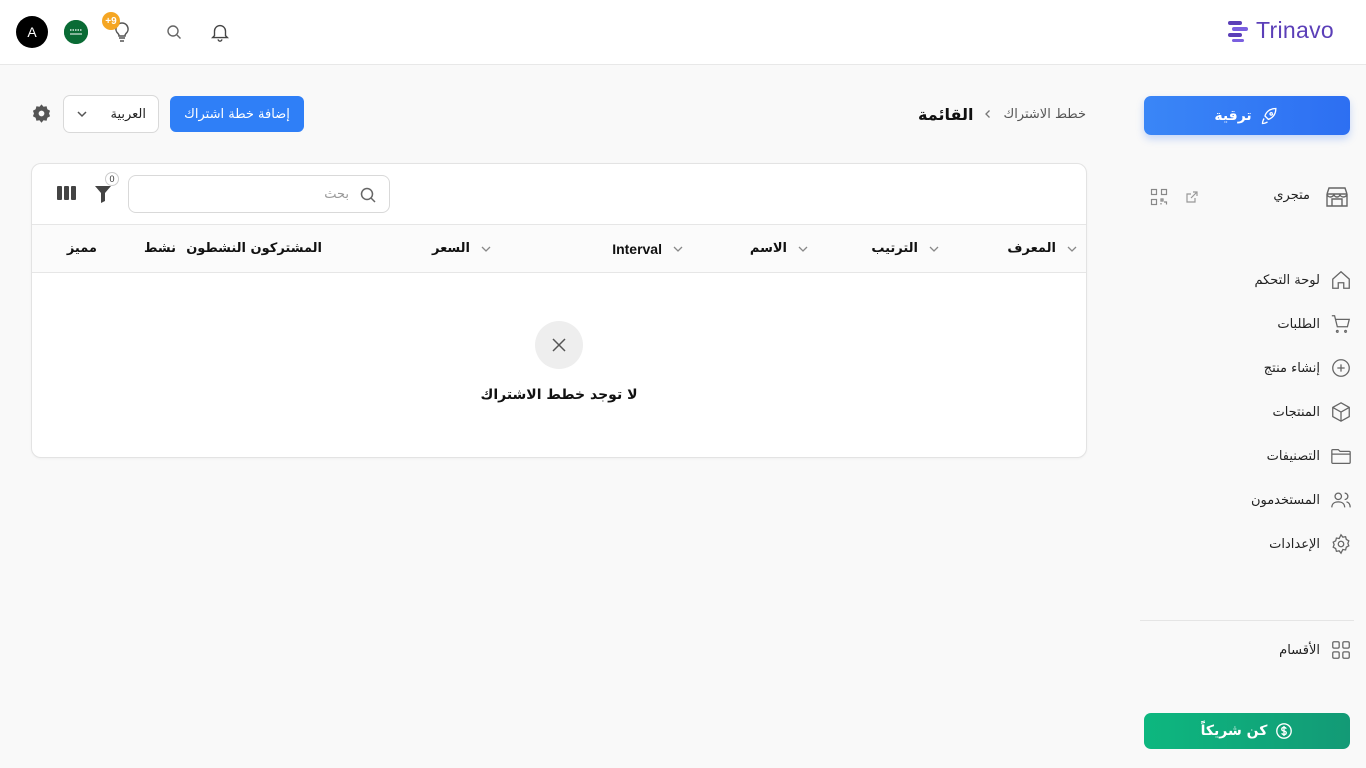 Image resolution: width=1366 pixels, height=768 pixels. Describe the element at coordinates (1238, 31) in the screenshot. I see `logo-icon` at that location.